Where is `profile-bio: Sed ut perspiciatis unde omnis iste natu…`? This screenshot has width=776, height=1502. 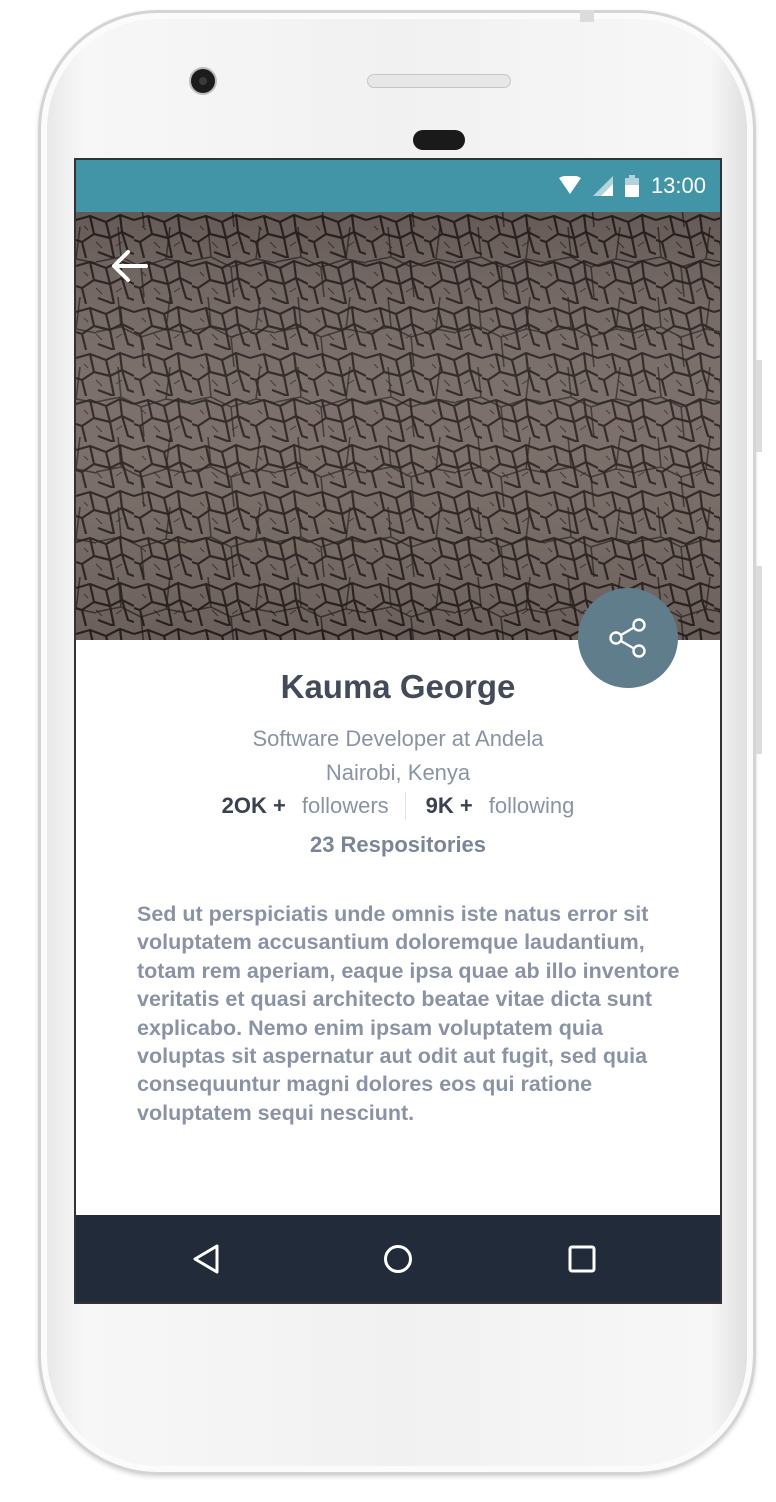 profile-bio: Sed ut perspiciatis unde omnis iste natu… is located at coordinates (408, 1013).